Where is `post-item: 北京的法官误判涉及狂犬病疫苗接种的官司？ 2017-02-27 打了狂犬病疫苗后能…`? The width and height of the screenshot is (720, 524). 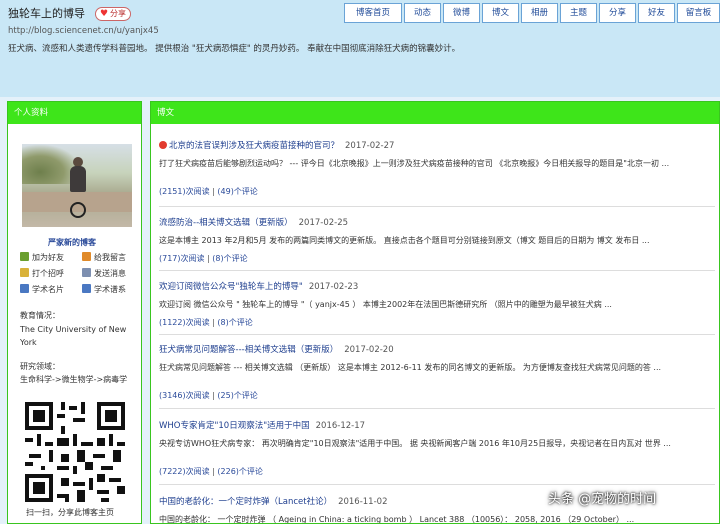
post-item: 北京的法官误判涉及狂犬病疫苗接种的官司？ 2017-02-27 打了狂犬病疫苗后能… is located at coordinates (437, 168).